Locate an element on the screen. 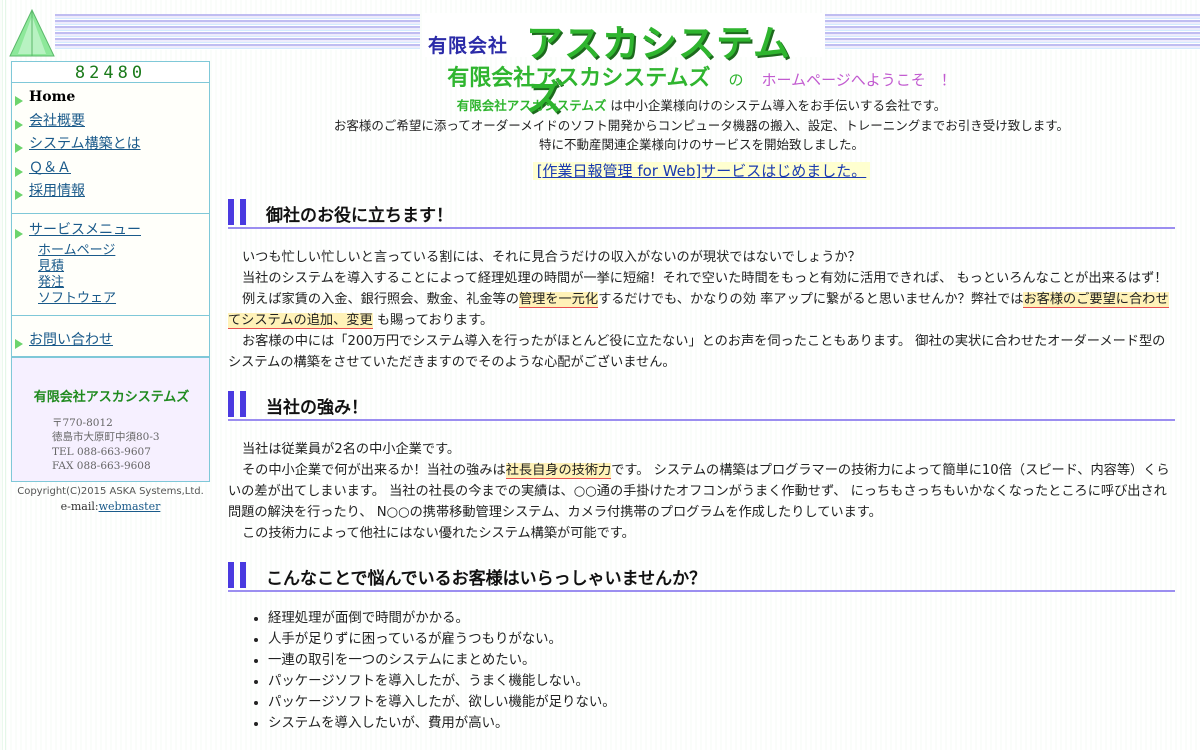  sidebar-item-contact: お問い合わせ is located at coordinates (110, 342).